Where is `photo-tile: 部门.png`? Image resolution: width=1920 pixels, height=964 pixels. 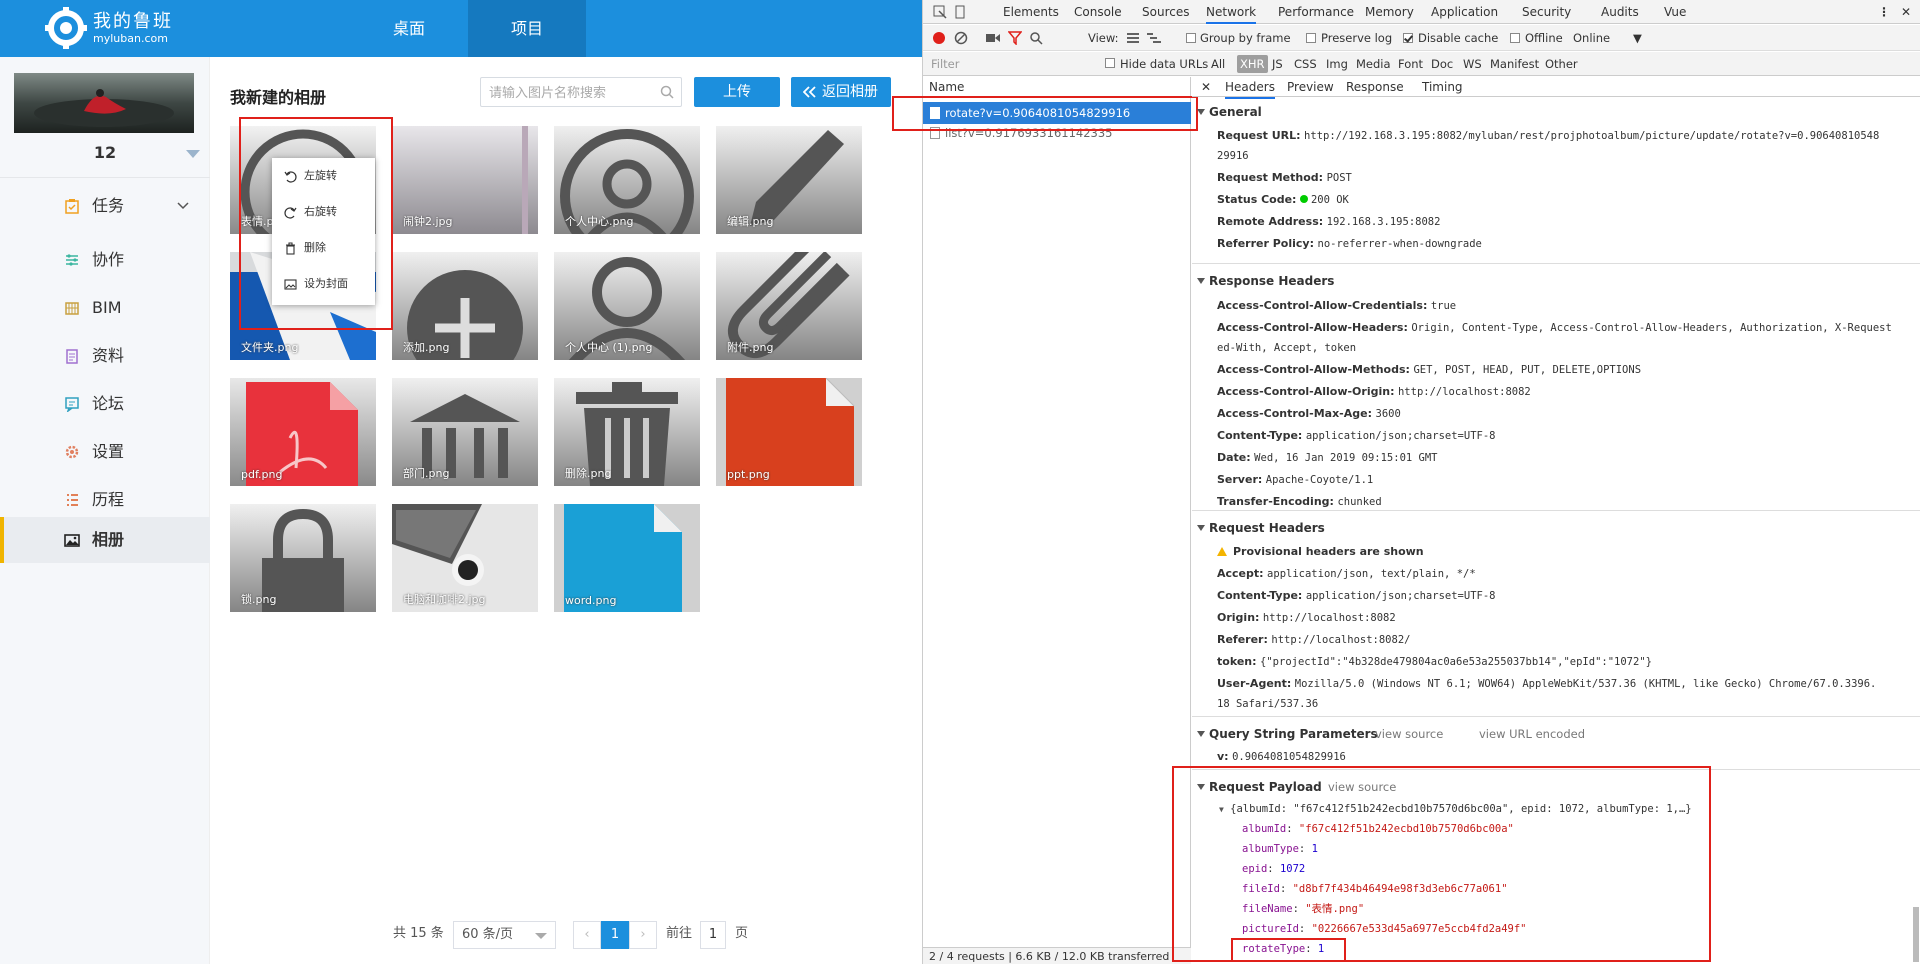 photo-tile: 部门.png is located at coordinates (465, 432).